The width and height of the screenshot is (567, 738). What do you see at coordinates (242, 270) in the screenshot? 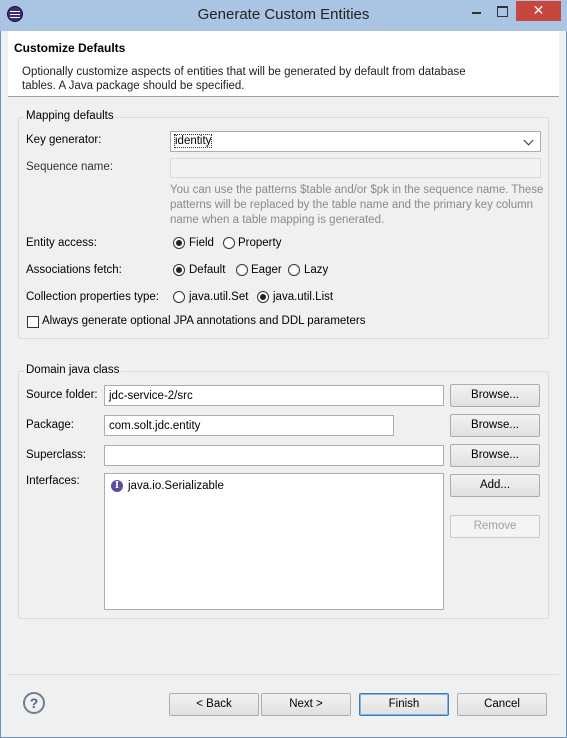
I see `fetch-eager-radio` at bounding box center [242, 270].